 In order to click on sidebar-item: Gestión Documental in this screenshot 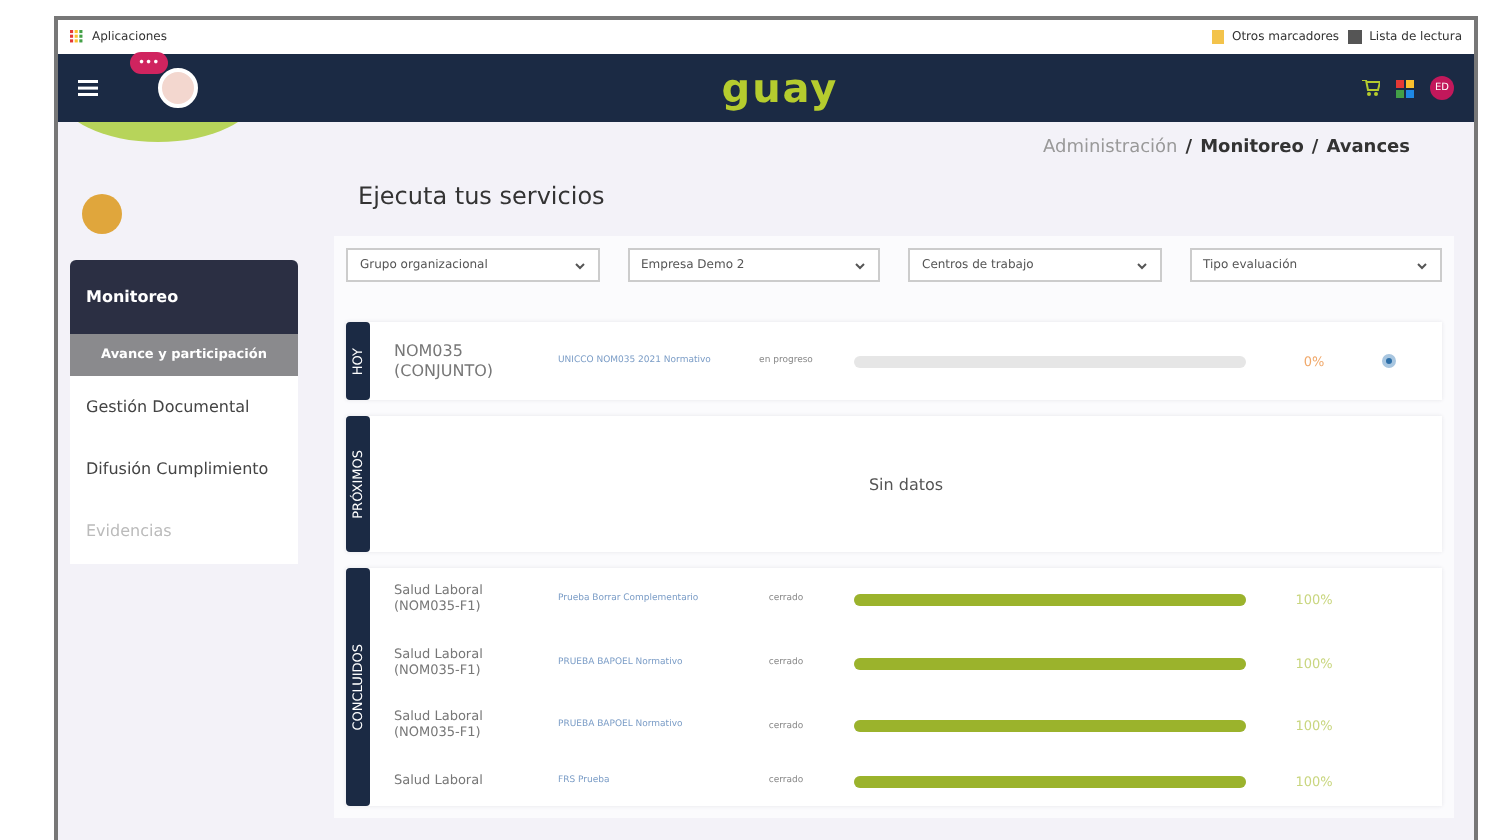, I will do `click(184, 407)`.